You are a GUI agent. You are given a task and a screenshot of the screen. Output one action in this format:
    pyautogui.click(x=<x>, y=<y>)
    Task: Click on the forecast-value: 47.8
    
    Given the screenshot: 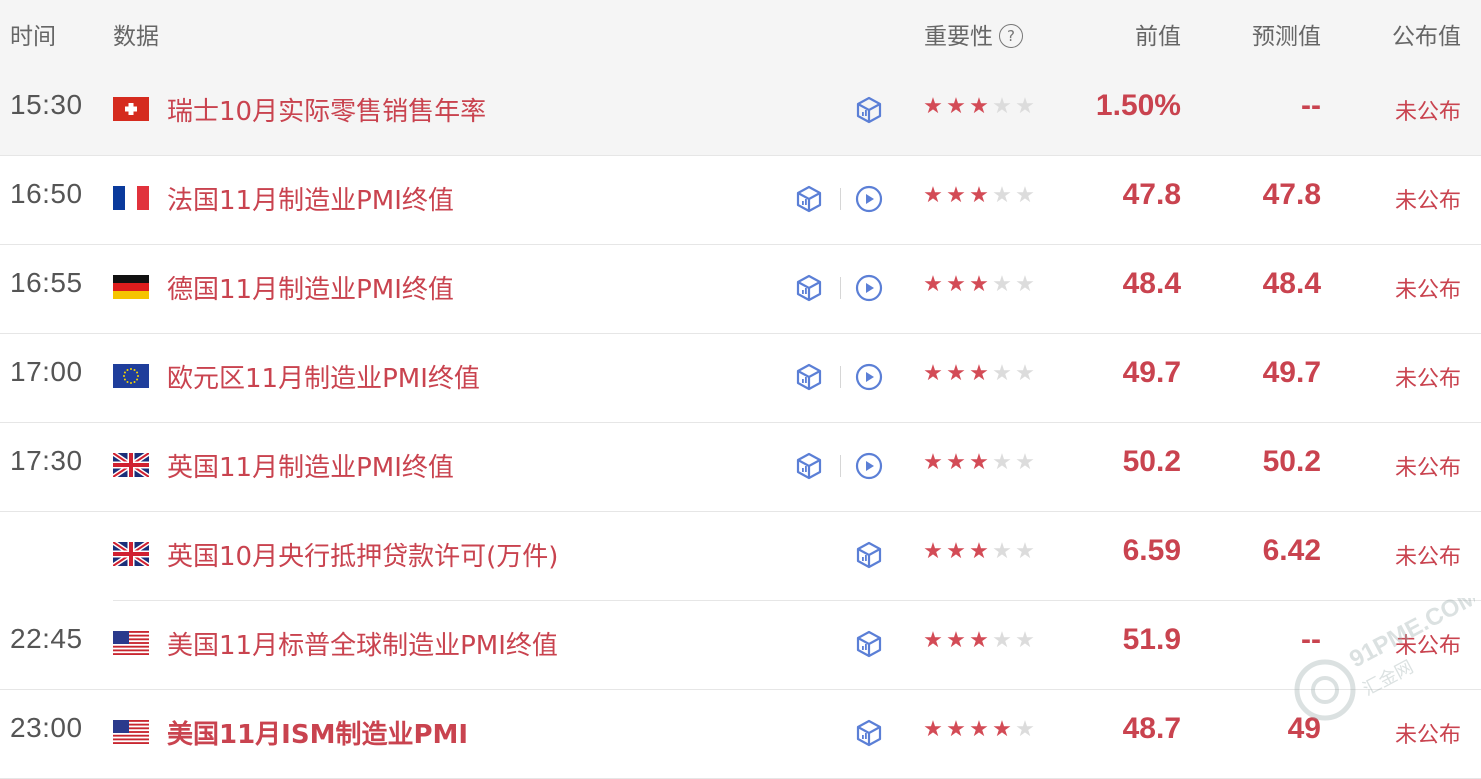 What is the action you would take?
    pyautogui.click(x=1291, y=194)
    